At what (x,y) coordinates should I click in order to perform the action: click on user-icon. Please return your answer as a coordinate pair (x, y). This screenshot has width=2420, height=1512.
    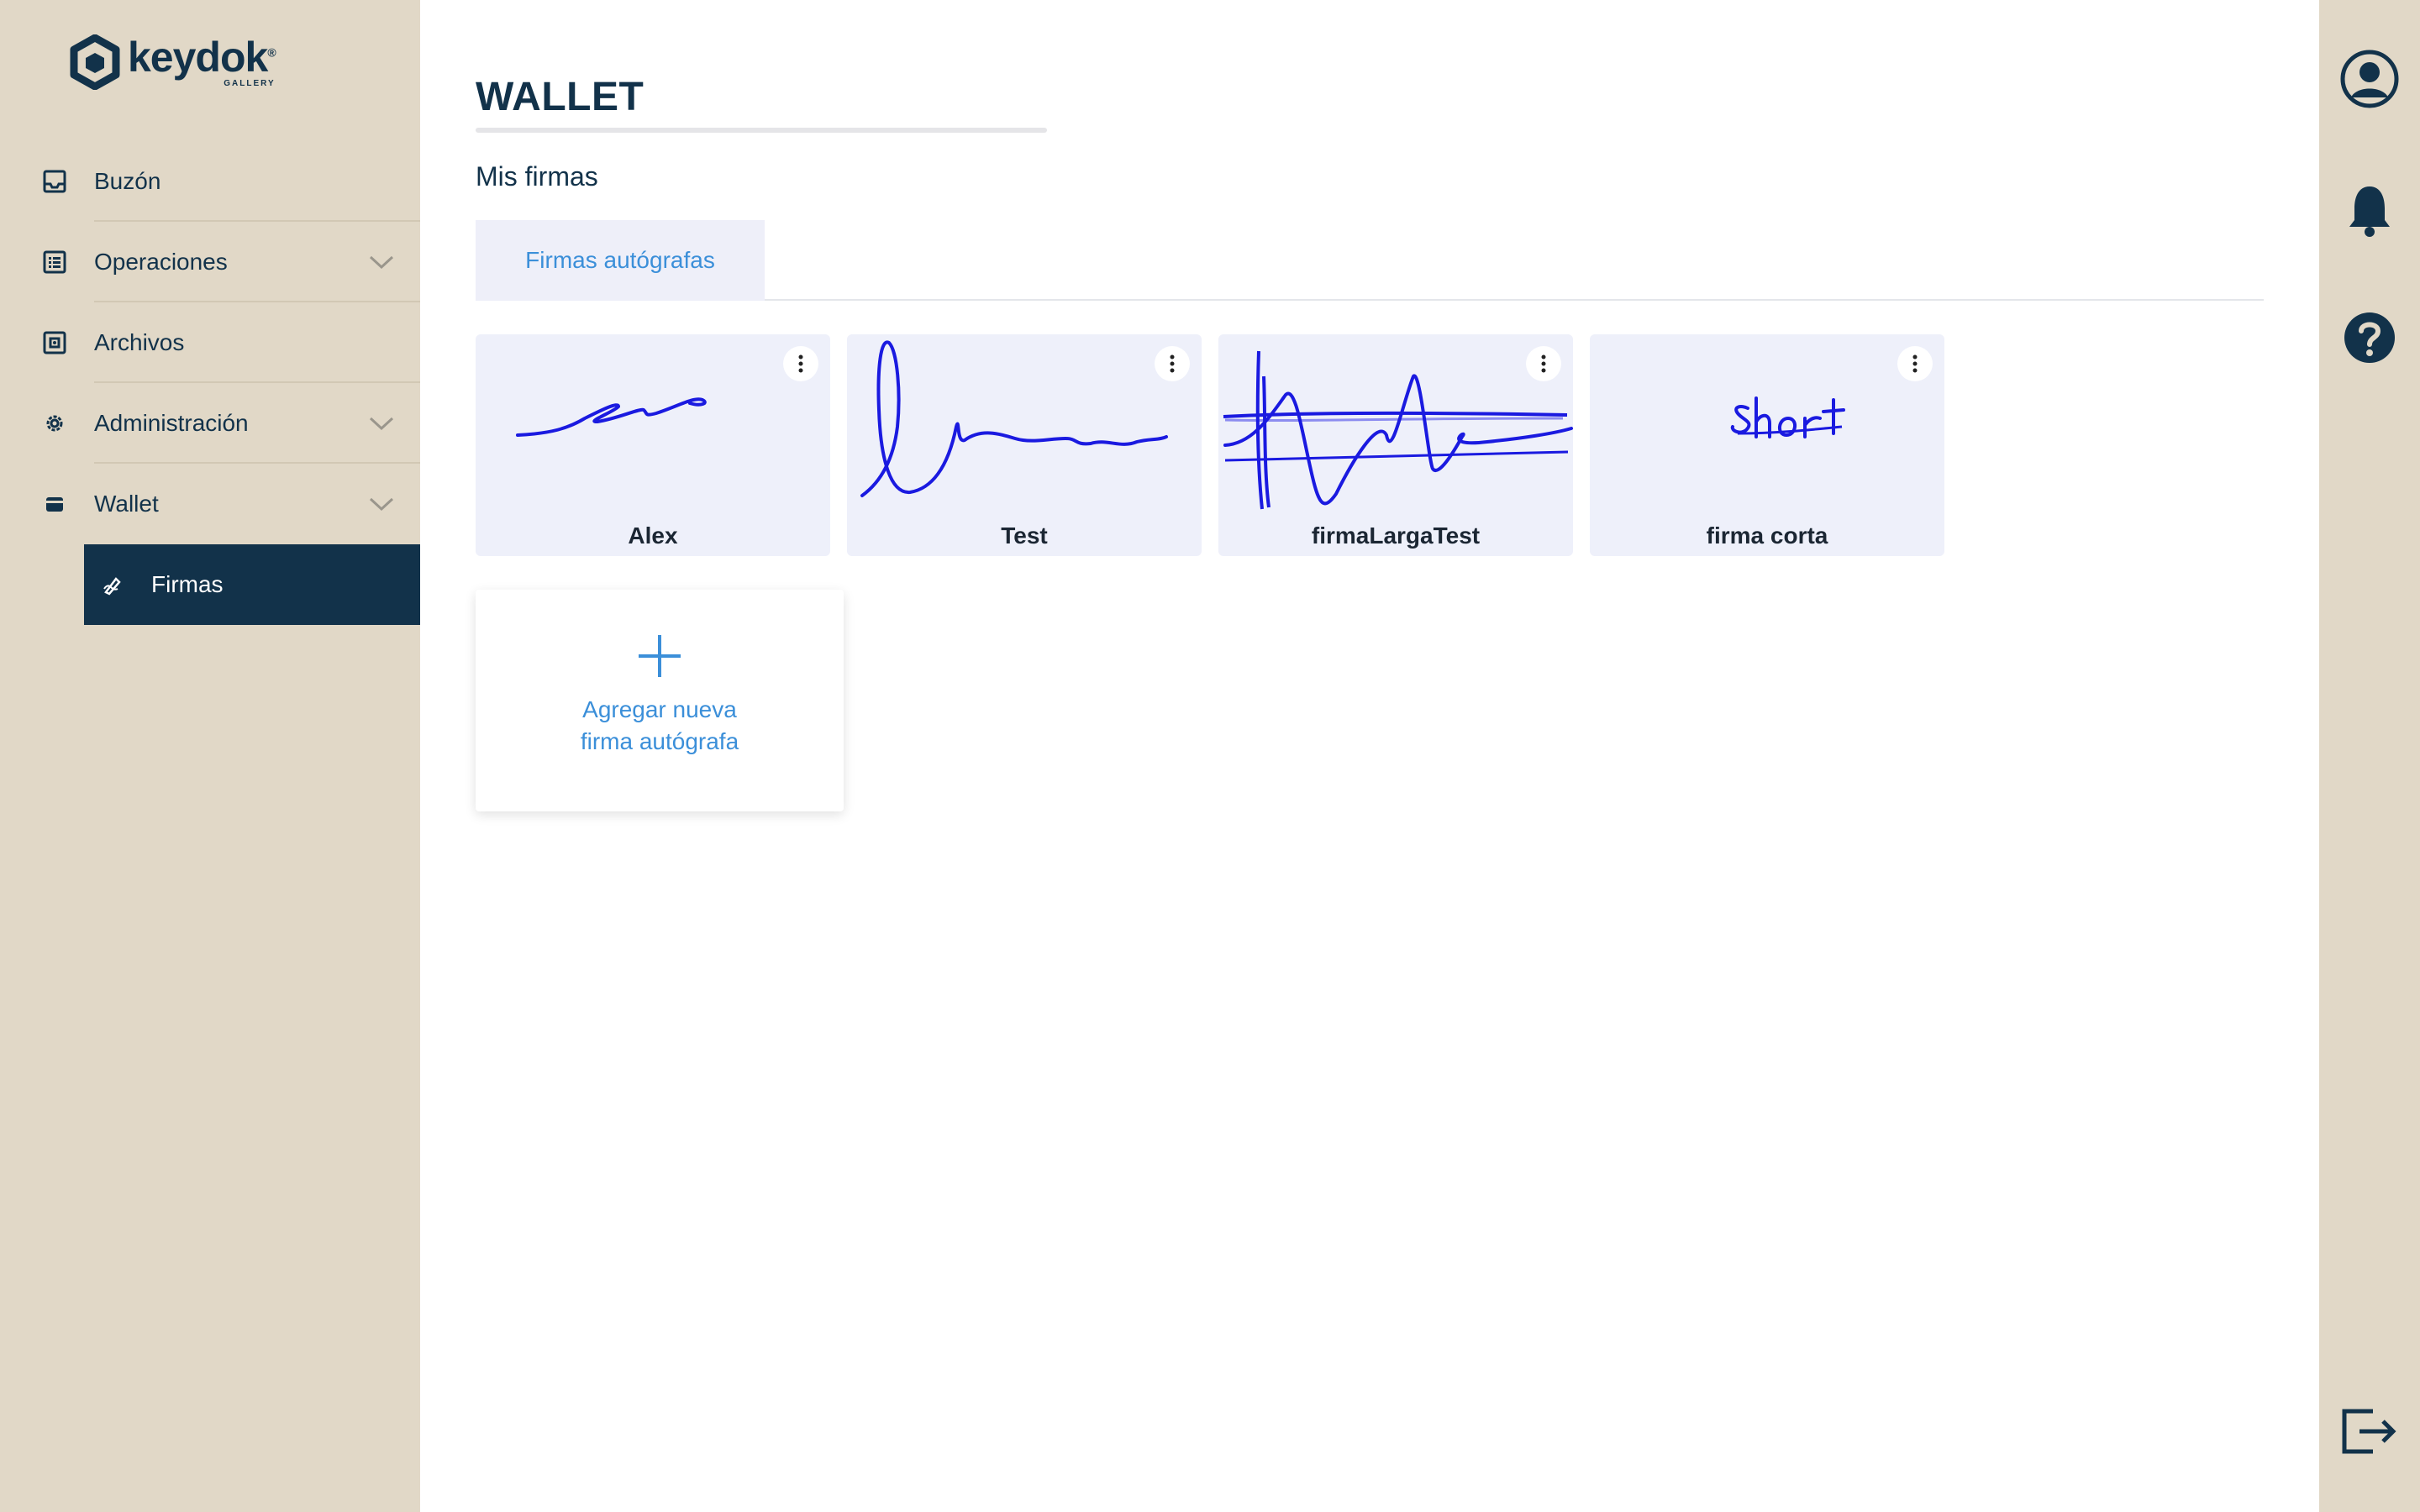
    Looking at the image, I should click on (2369, 79).